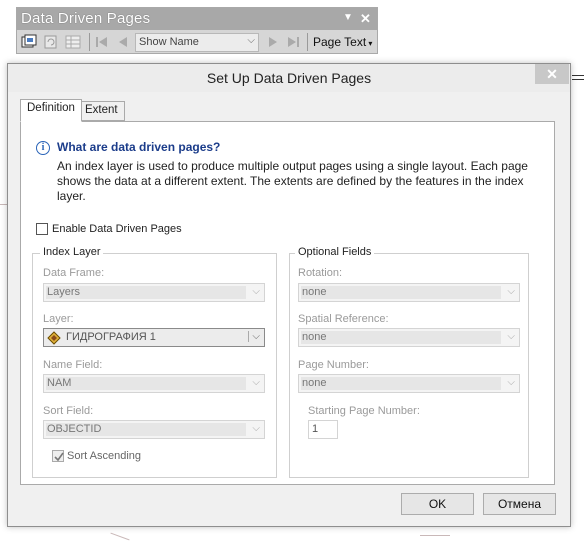  What do you see at coordinates (72, 252) in the screenshot?
I see `index-layer-title: Index Layer` at bounding box center [72, 252].